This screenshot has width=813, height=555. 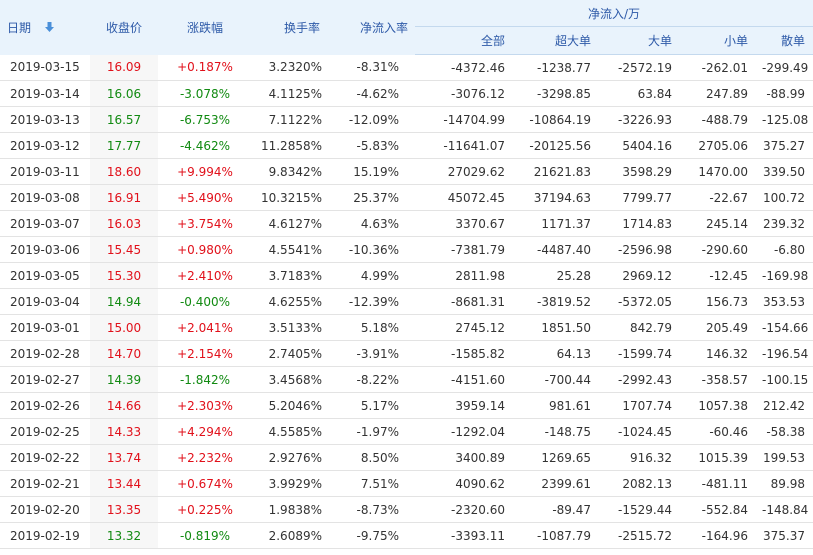 I want to click on cell-small: 245.14, so click(x=717, y=223).